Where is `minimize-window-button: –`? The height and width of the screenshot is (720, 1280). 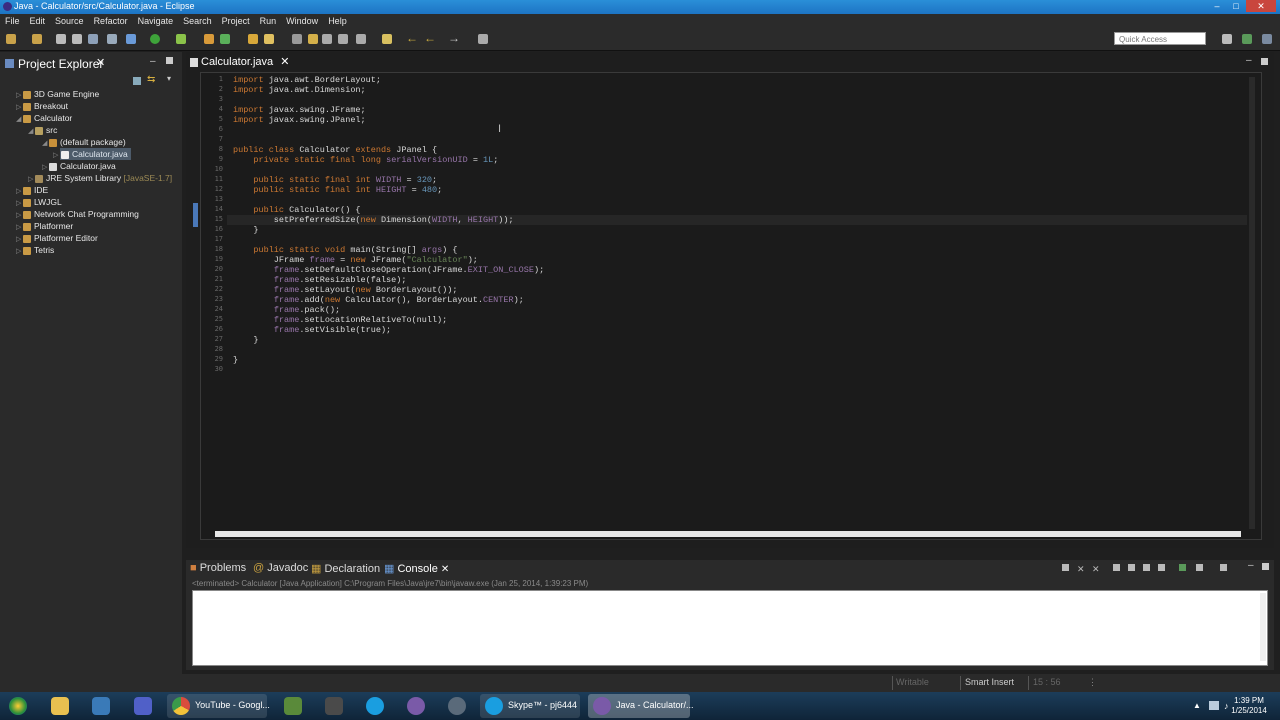
minimize-window-button: – is located at coordinates (1217, 6).